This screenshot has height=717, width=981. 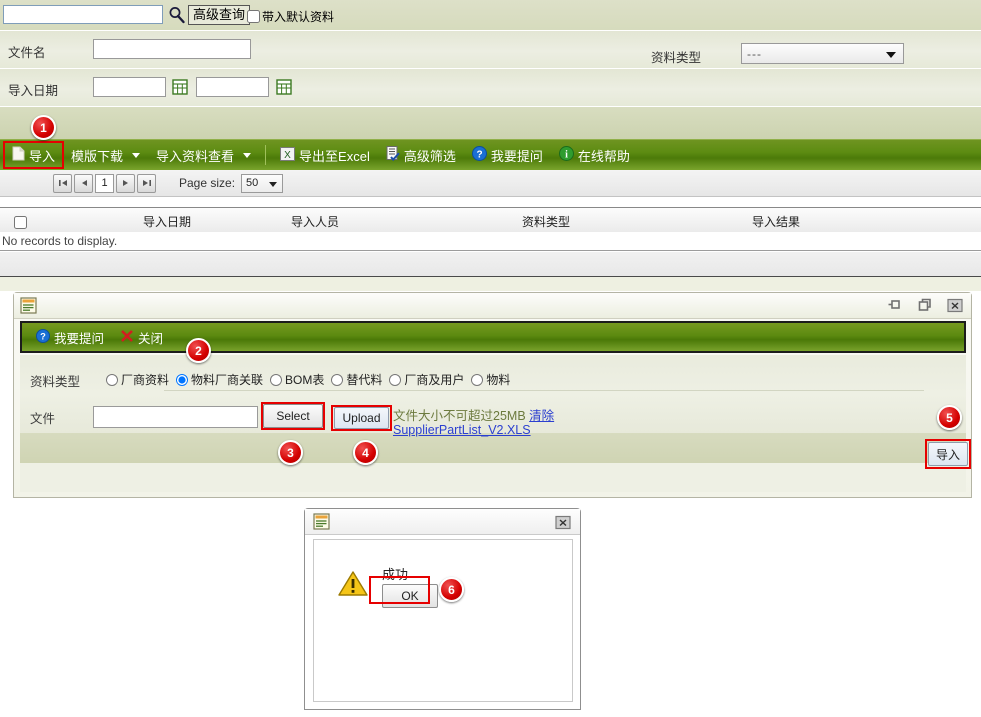 What do you see at coordinates (603, 156) in the screenshot?
I see `toolbar-item-online-help-label: 在线帮助` at bounding box center [603, 156].